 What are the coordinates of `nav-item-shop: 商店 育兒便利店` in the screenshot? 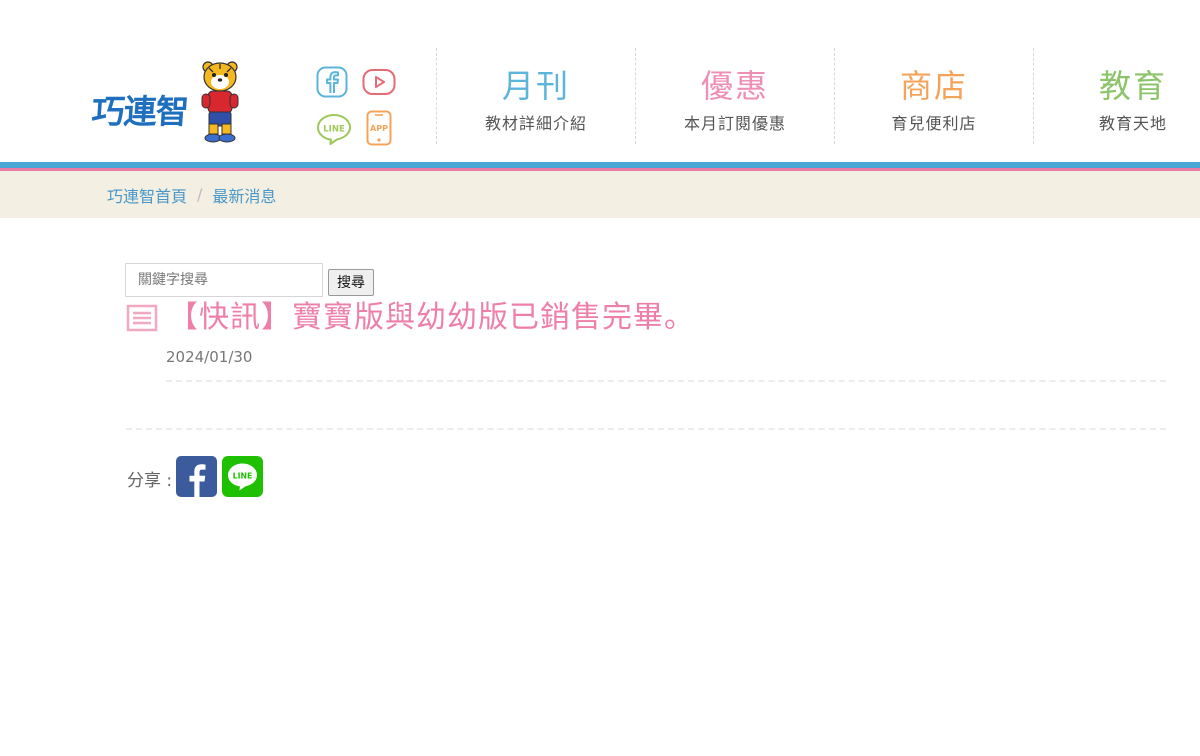 It's located at (933, 96).